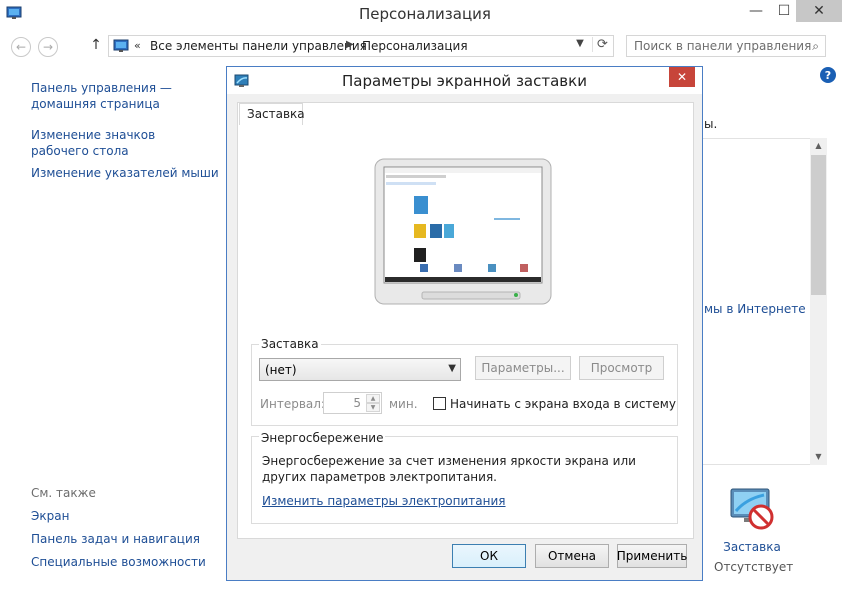 Image resolution: width=850 pixels, height=596 pixels. Describe the element at coordinates (621, 368) in the screenshot. I see `screensaver-preview-button: Просмотр` at that location.